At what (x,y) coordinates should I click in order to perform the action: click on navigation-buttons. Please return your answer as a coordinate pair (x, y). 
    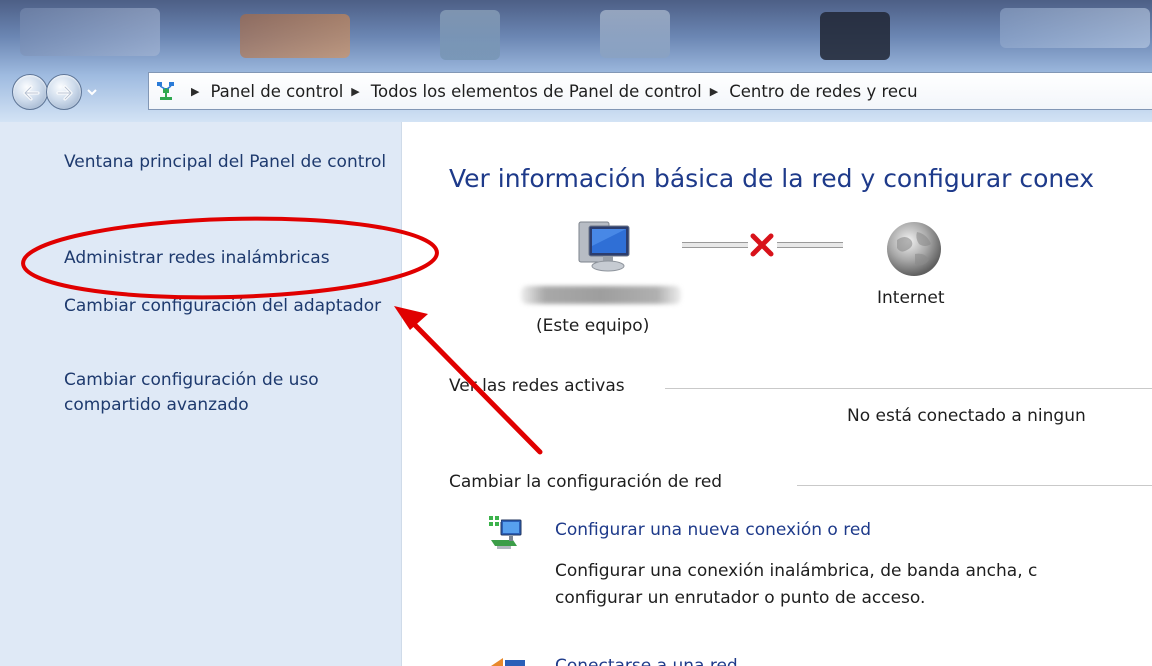
    Looking at the image, I should click on (80, 92).